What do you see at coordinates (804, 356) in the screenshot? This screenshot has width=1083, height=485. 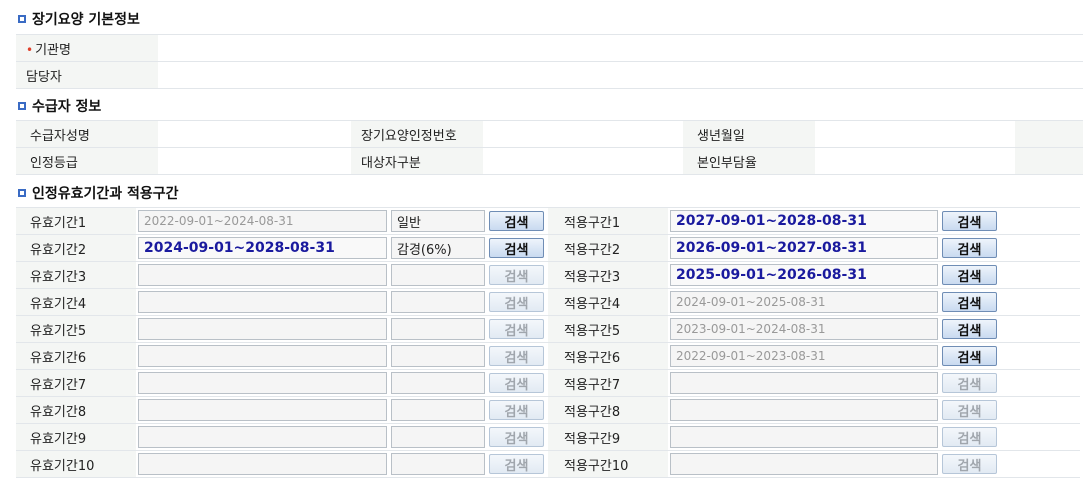 I see `apply-field: 2022-09-01~2023-08-31` at bounding box center [804, 356].